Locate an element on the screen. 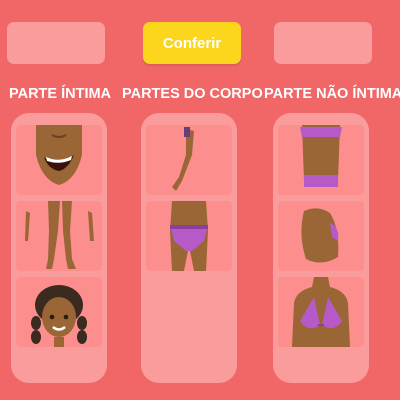  body-part-card-hips is located at coordinates (189, 236).